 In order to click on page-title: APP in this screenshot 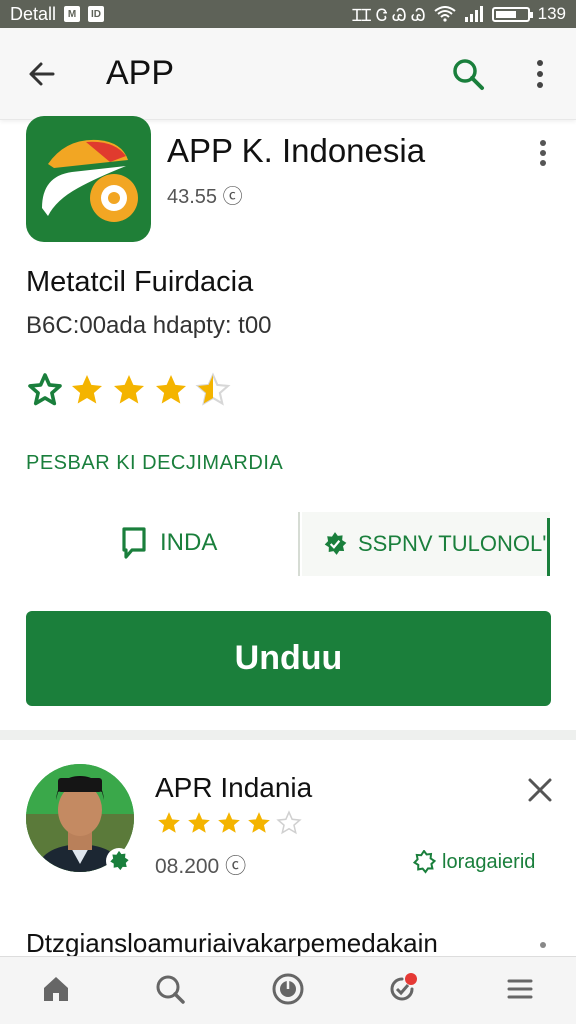, I will do `click(140, 73)`.